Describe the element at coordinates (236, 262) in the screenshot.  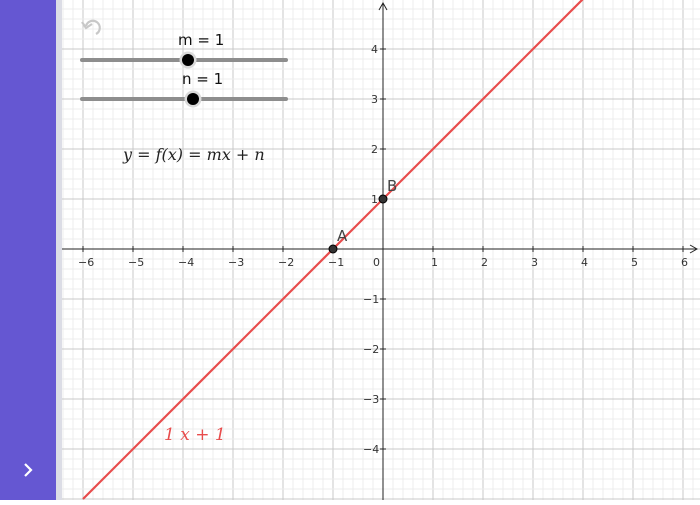
I see `x-tick-label: −3` at that location.